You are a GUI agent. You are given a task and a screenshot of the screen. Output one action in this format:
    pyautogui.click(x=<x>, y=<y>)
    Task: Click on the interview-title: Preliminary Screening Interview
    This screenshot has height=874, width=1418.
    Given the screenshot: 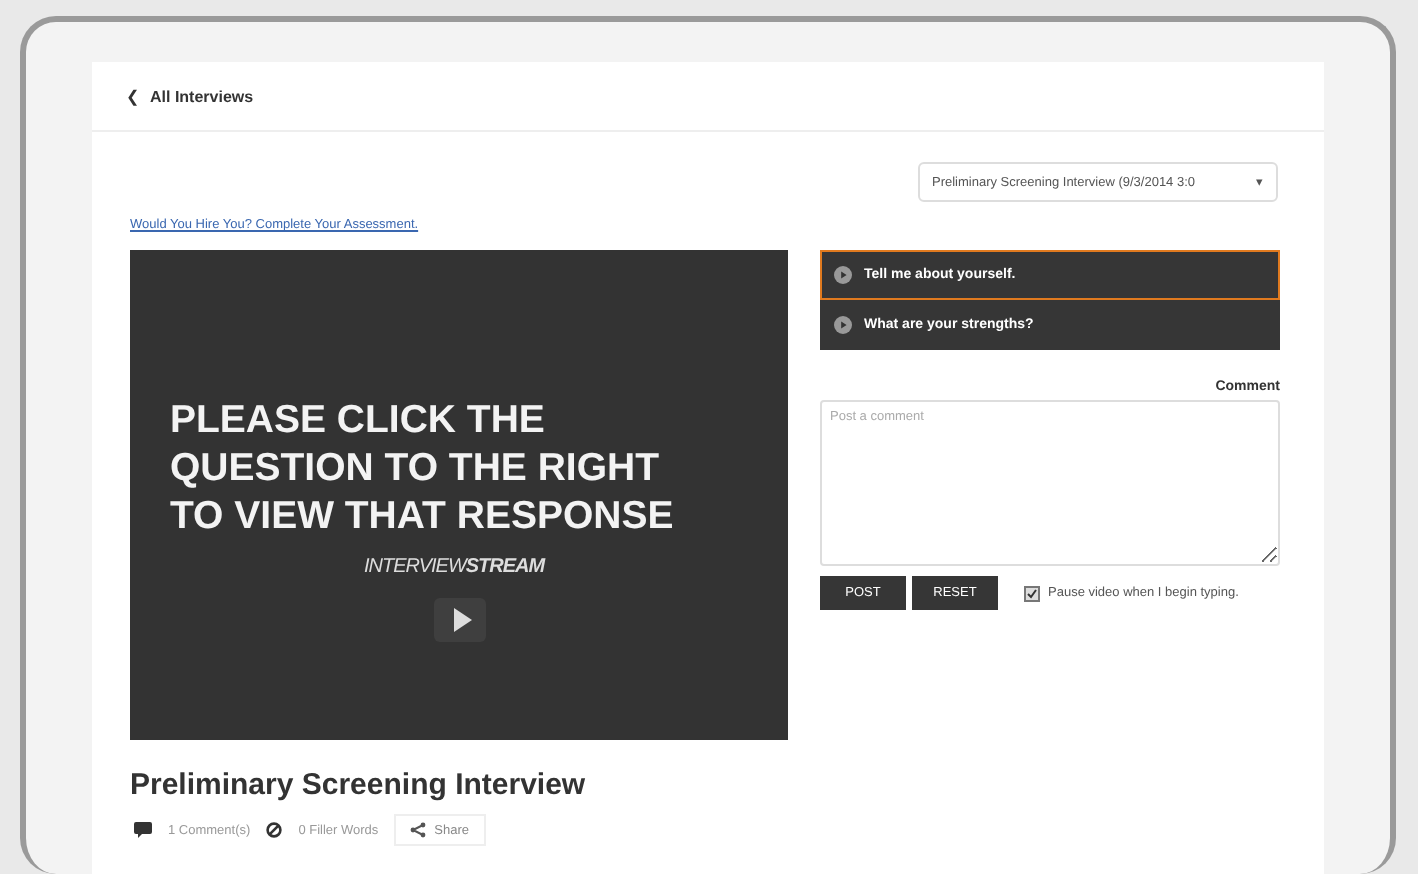 What is the action you would take?
    pyautogui.click(x=359, y=785)
    